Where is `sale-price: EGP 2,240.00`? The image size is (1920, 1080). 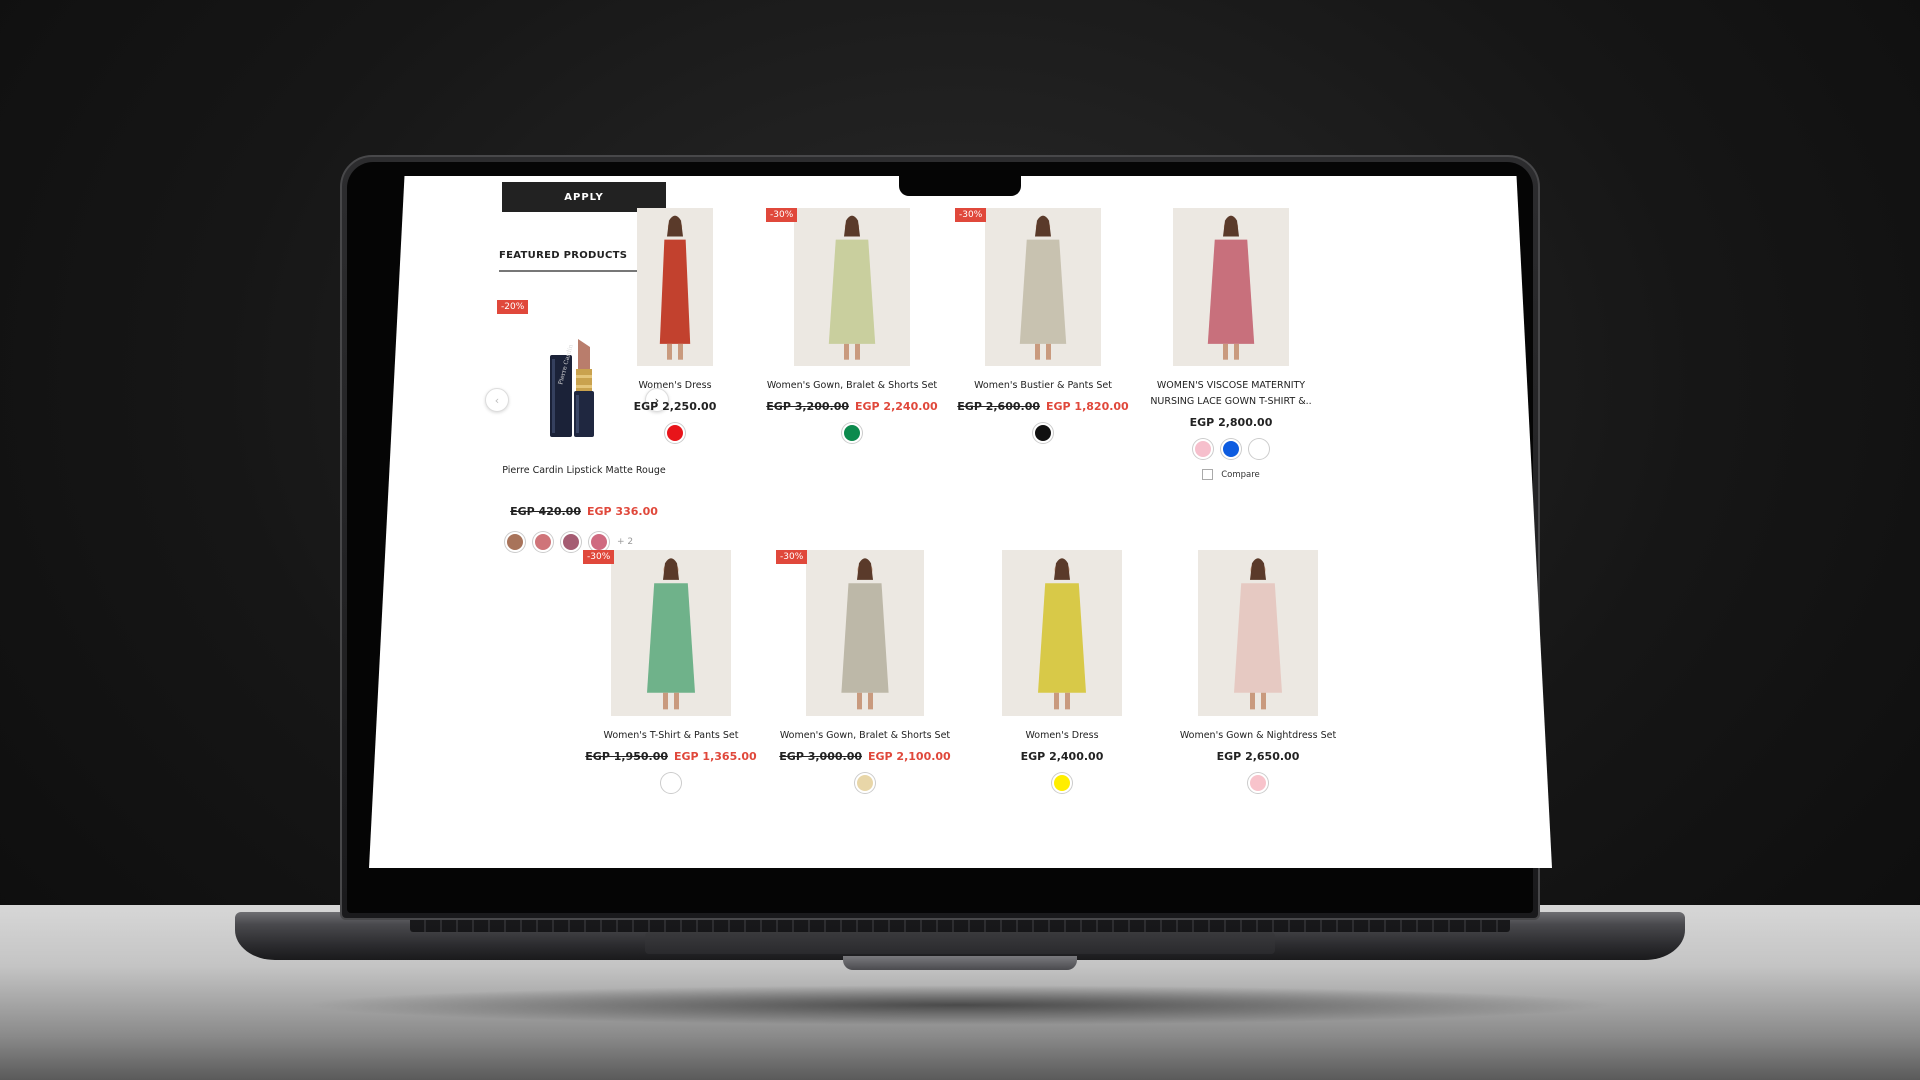
sale-price: EGP 2,240.00 is located at coordinates (896, 406).